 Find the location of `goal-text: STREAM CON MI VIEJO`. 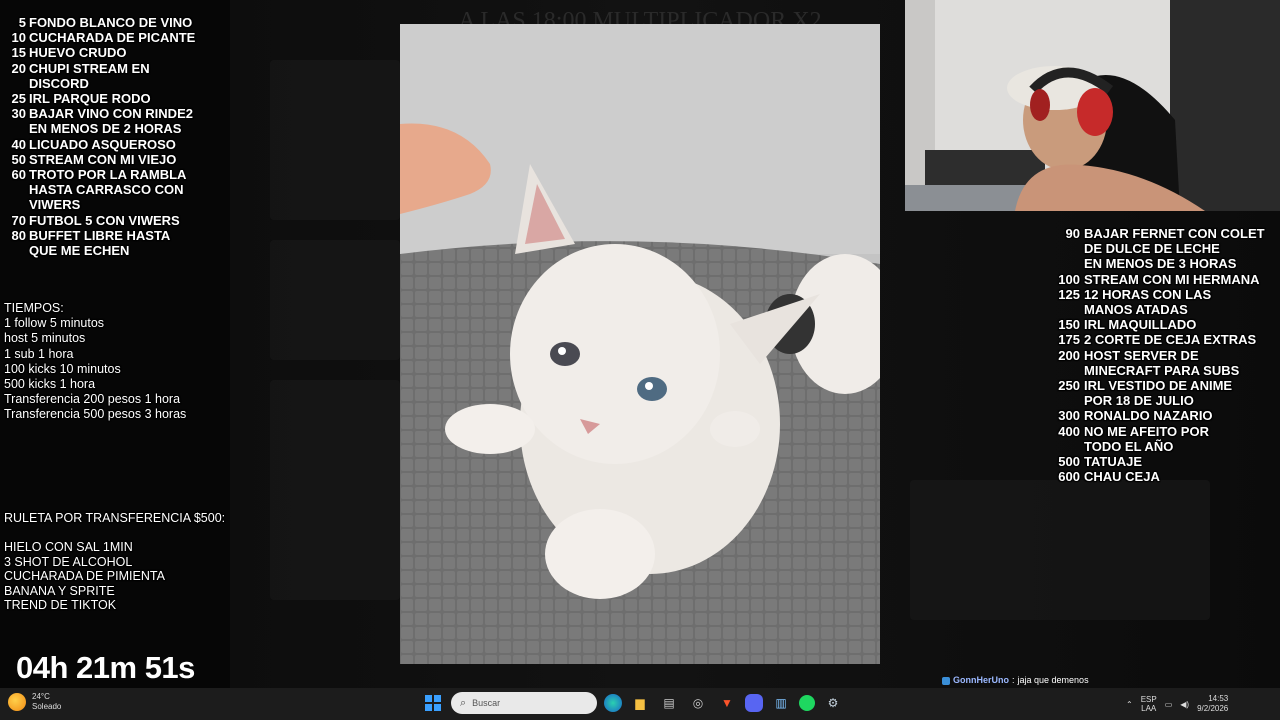

goal-text: STREAM CON MI VIEJO is located at coordinates (103, 159).